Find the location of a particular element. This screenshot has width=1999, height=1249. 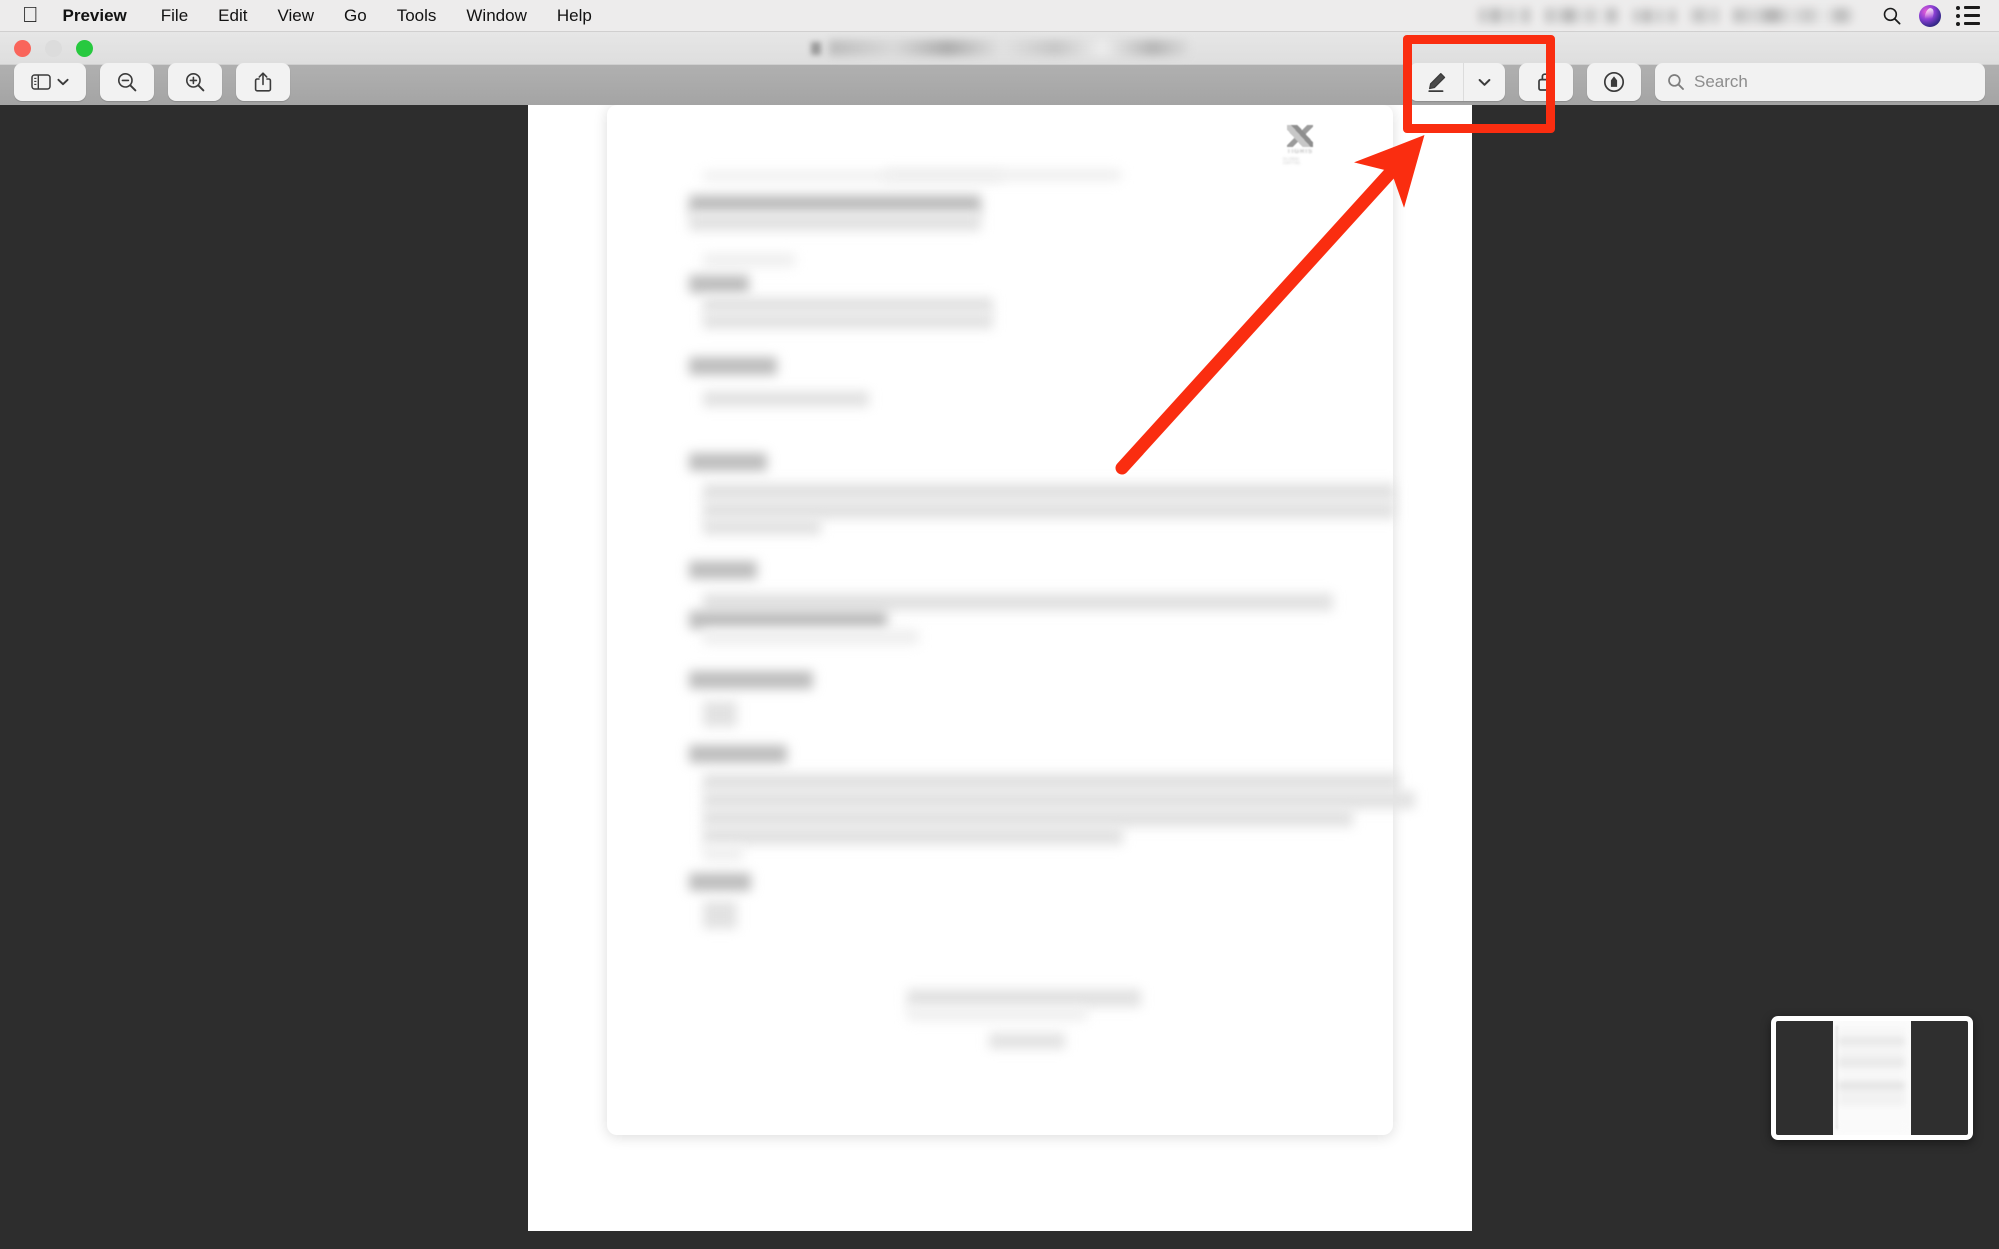

thumbnail-page-preview is located at coordinates (1872, 1078).